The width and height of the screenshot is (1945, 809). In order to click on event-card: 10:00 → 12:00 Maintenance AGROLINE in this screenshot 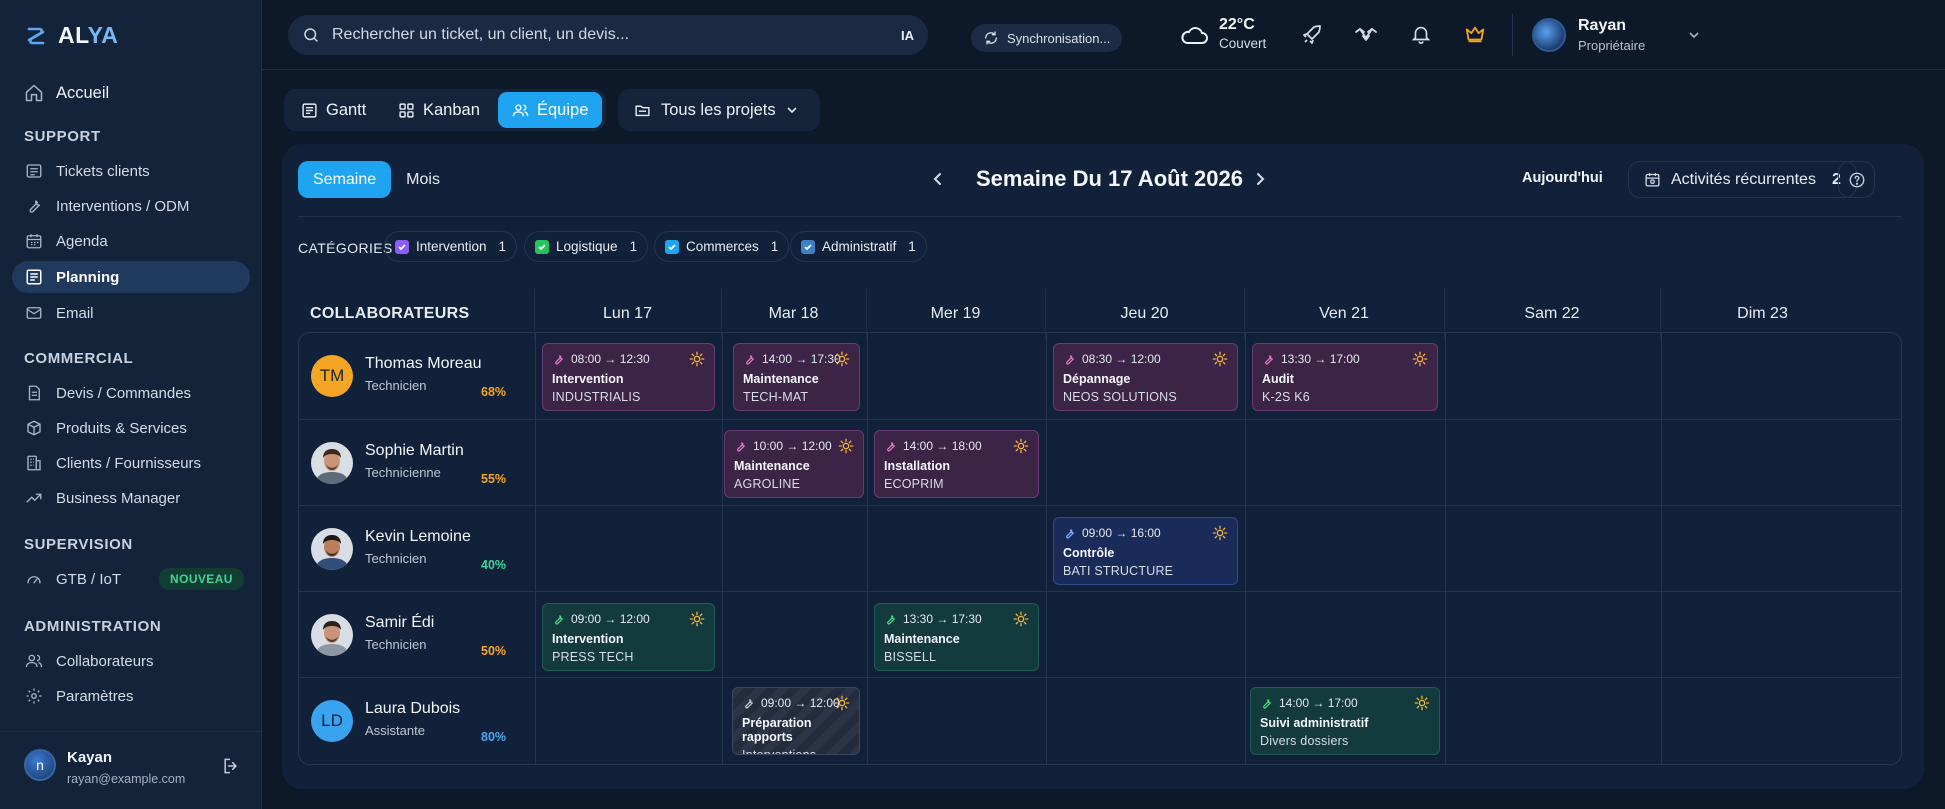, I will do `click(794, 464)`.